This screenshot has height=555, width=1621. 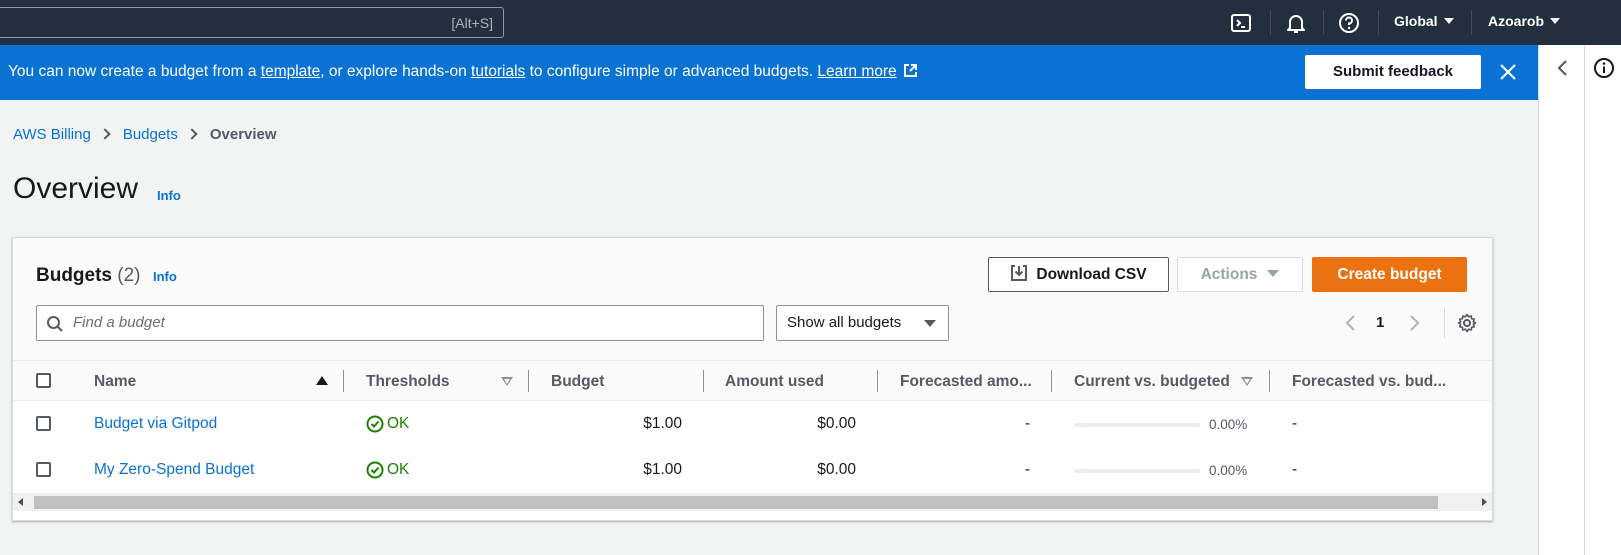 What do you see at coordinates (1152, 382) in the screenshot?
I see `column-current-vs-budgeted: Current vs. budgeted` at bounding box center [1152, 382].